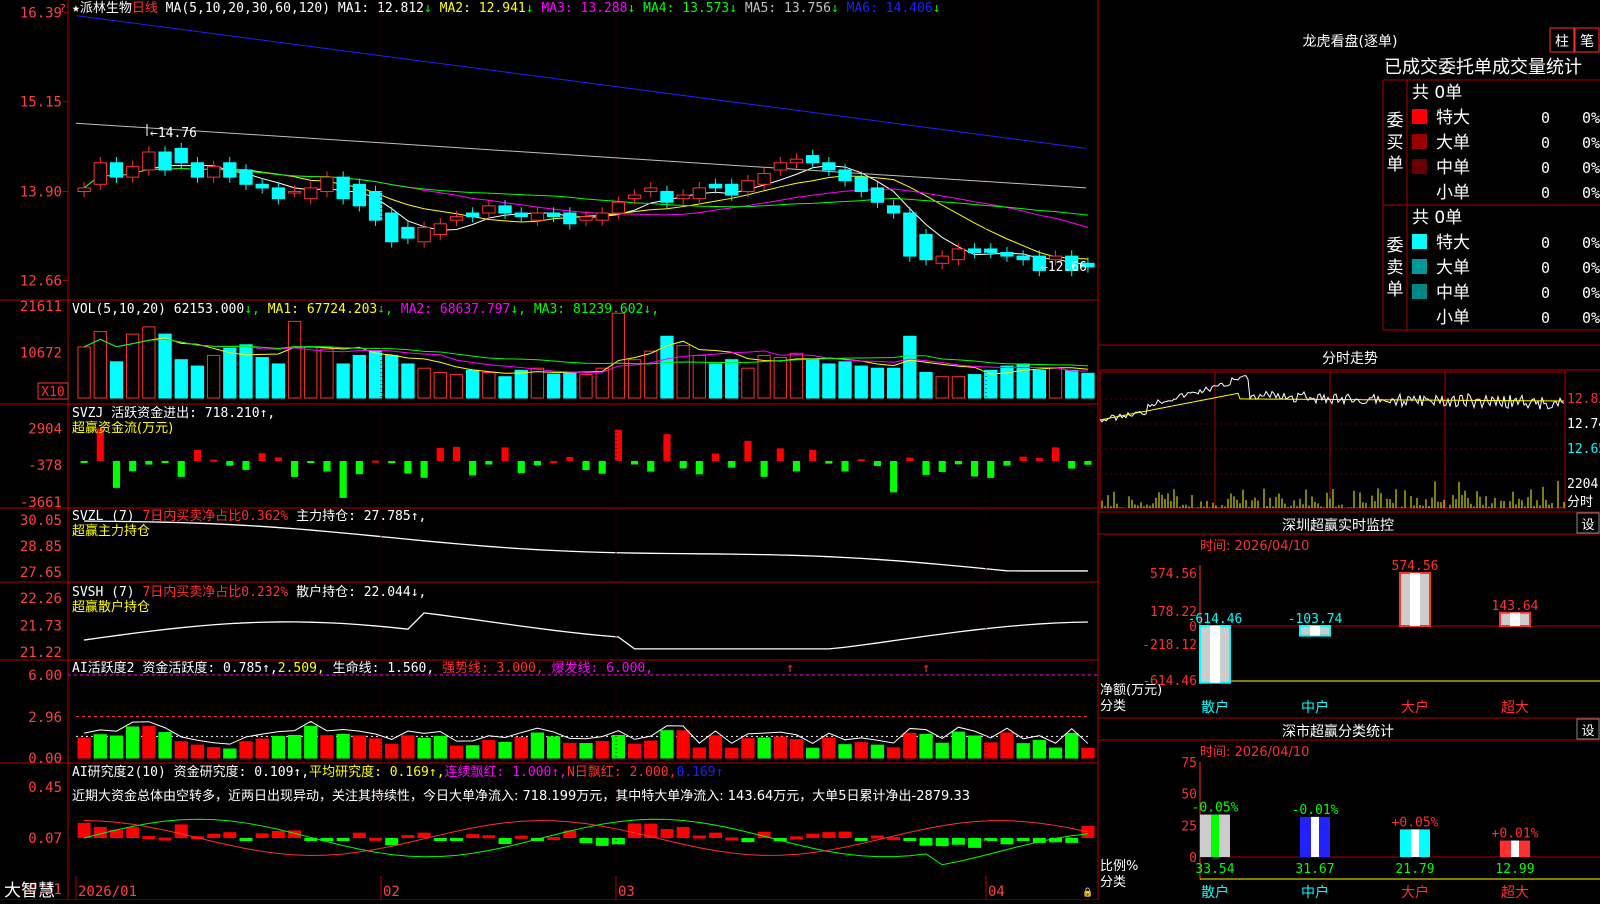 The image size is (1600, 904). I want to click on date-tick: 2026/01, so click(107, 892).